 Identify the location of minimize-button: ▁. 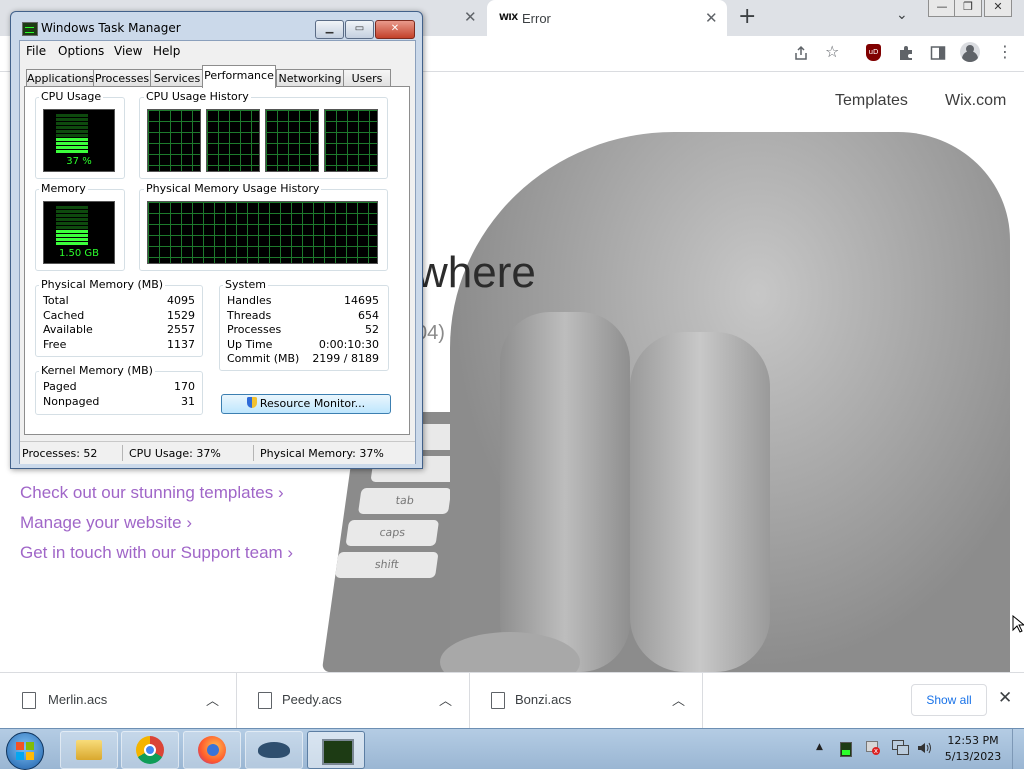
(329, 29).